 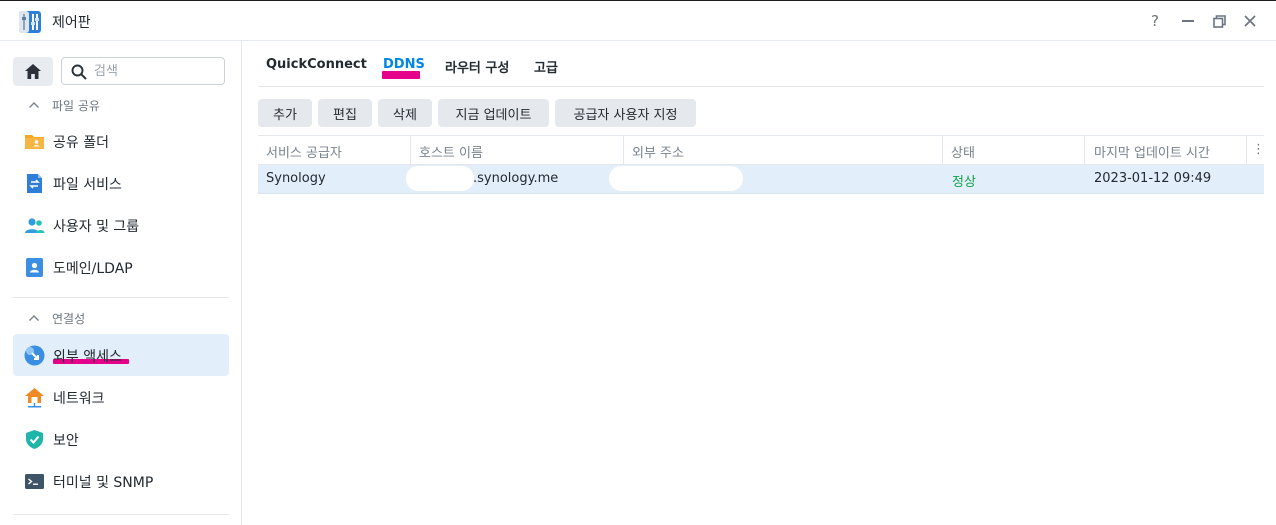 What do you see at coordinates (34, 355) in the screenshot?
I see `external-access-icon` at bounding box center [34, 355].